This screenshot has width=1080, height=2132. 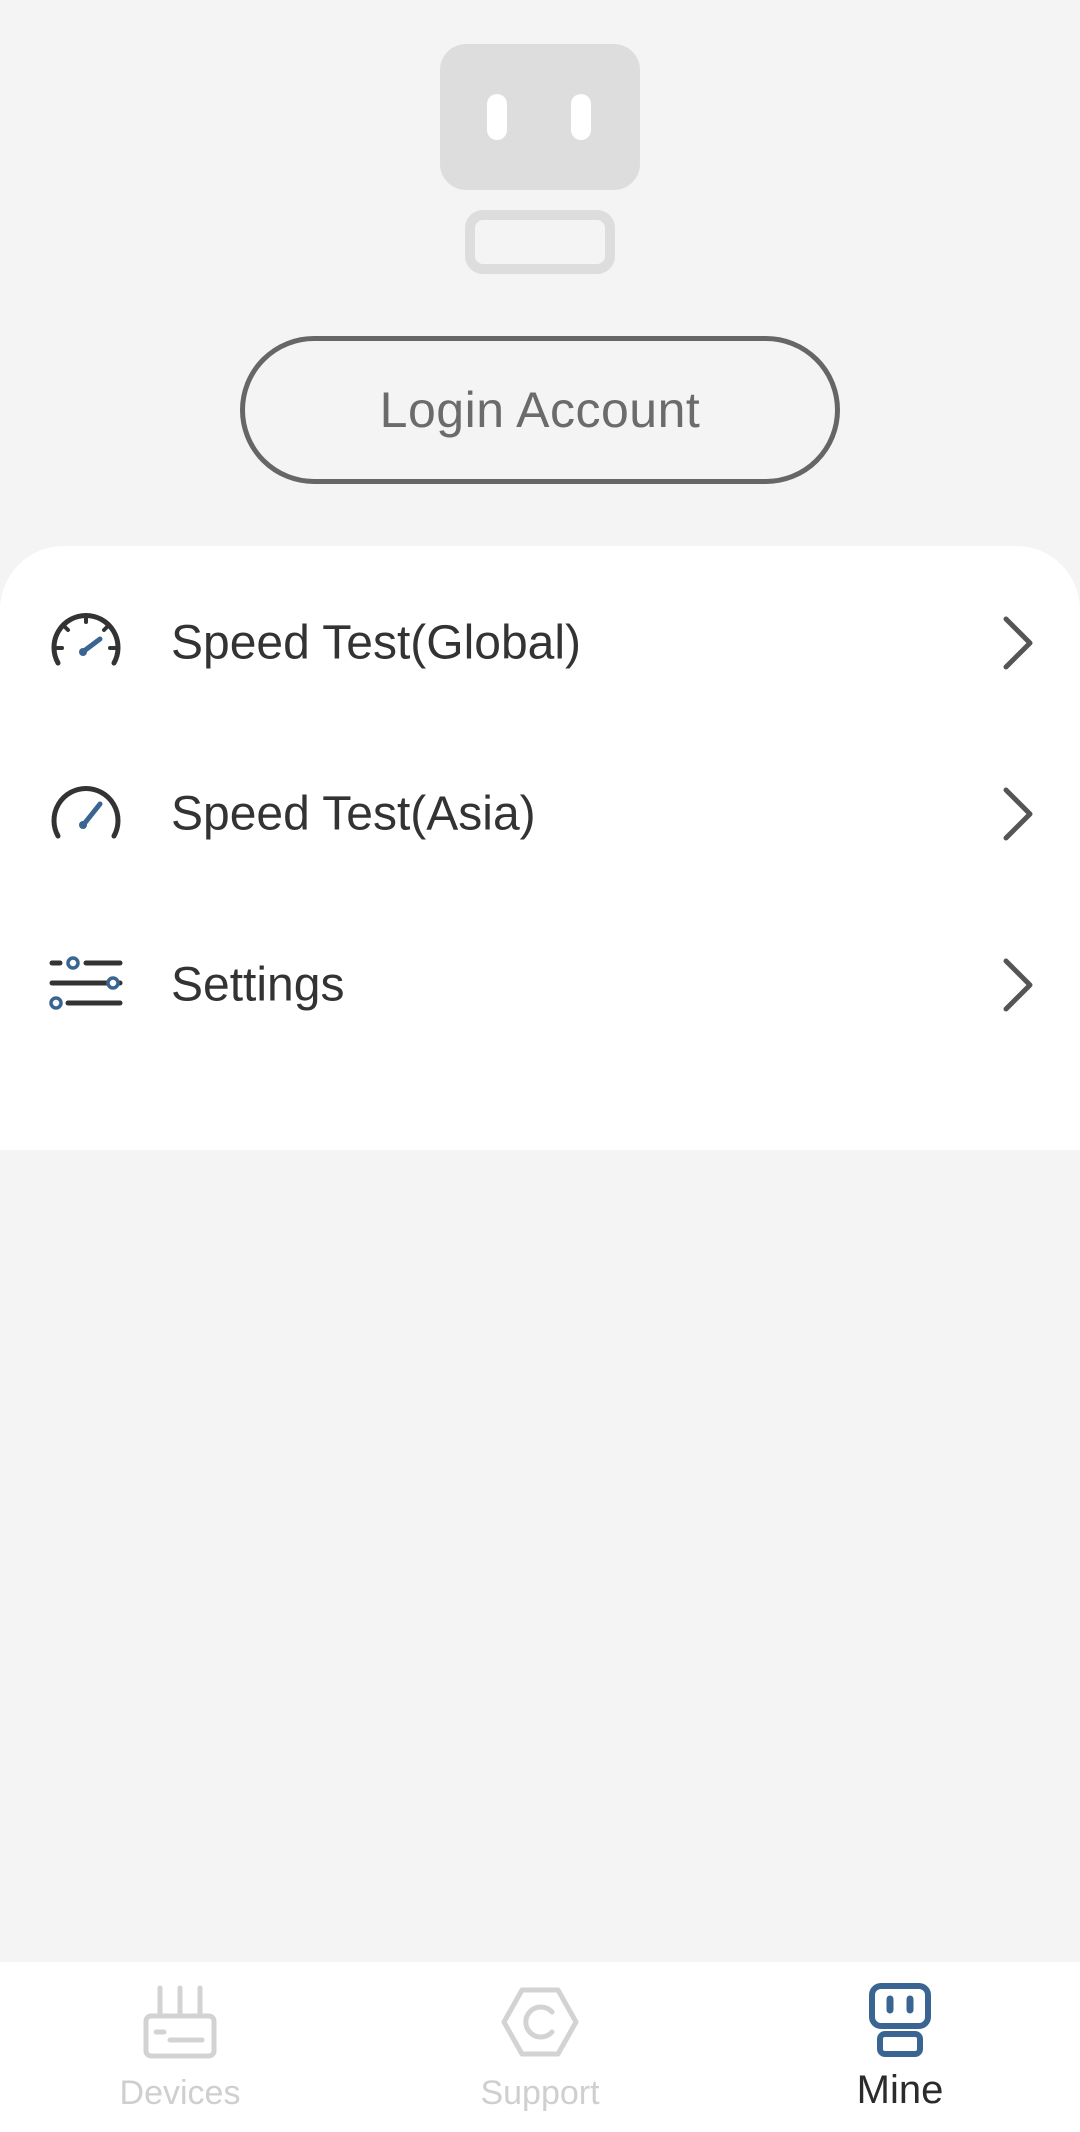 I want to click on gauge-icon, so click(x=86, y=812).